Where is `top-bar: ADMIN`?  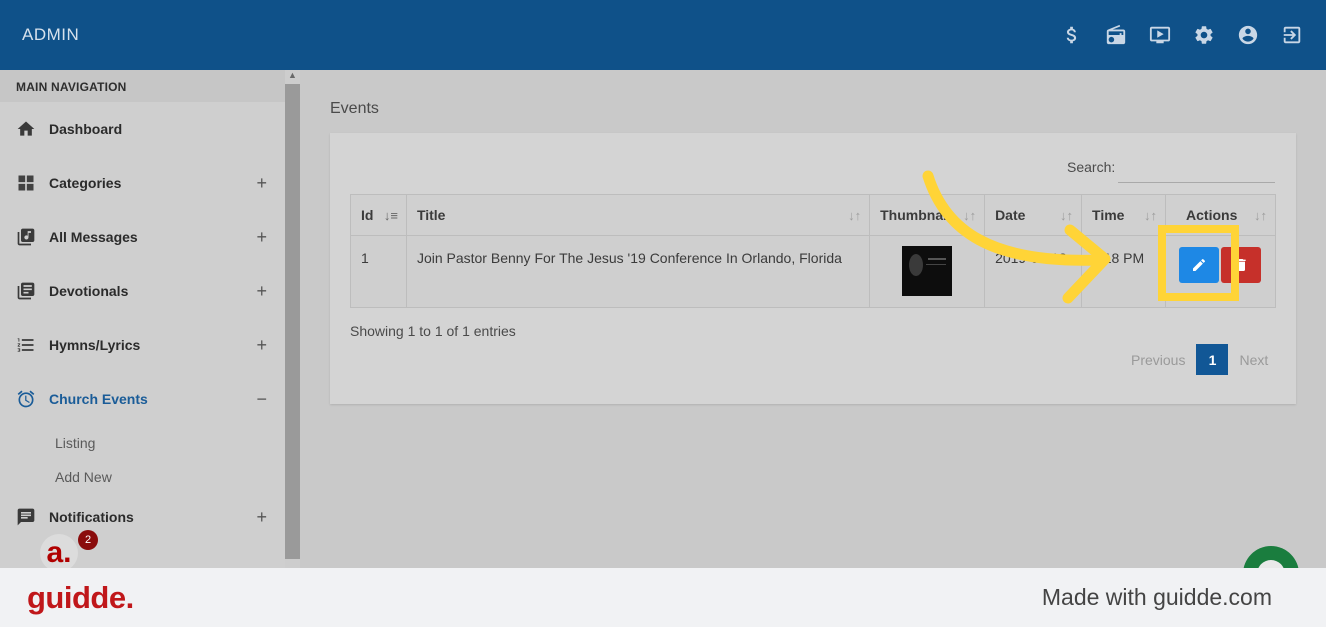 top-bar: ADMIN is located at coordinates (663, 35).